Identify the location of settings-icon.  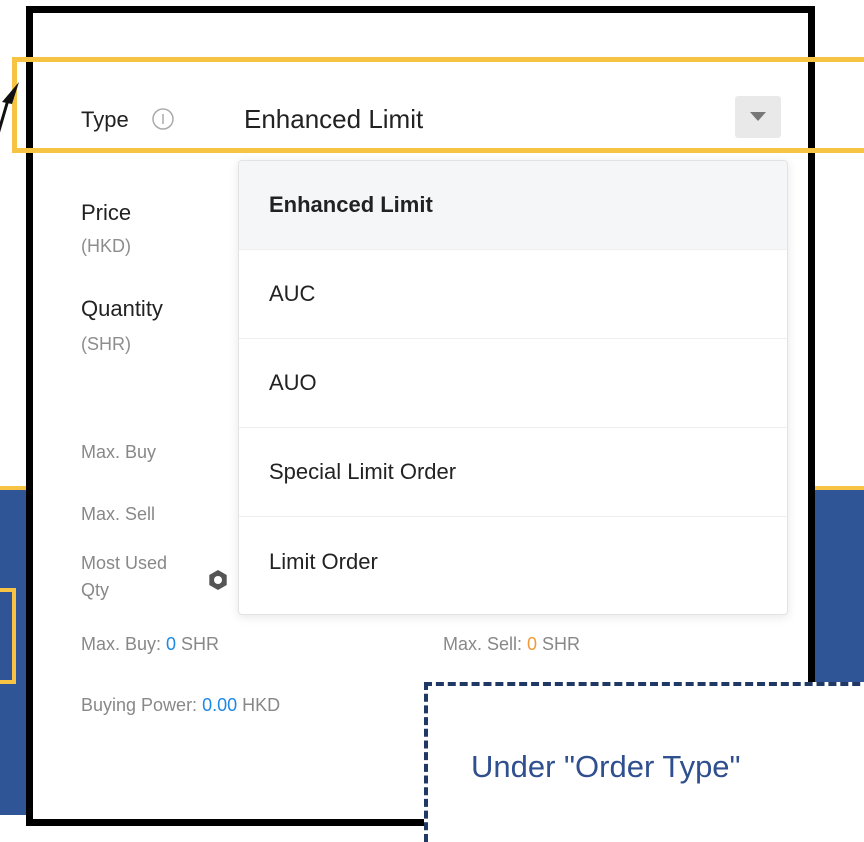
(218, 580).